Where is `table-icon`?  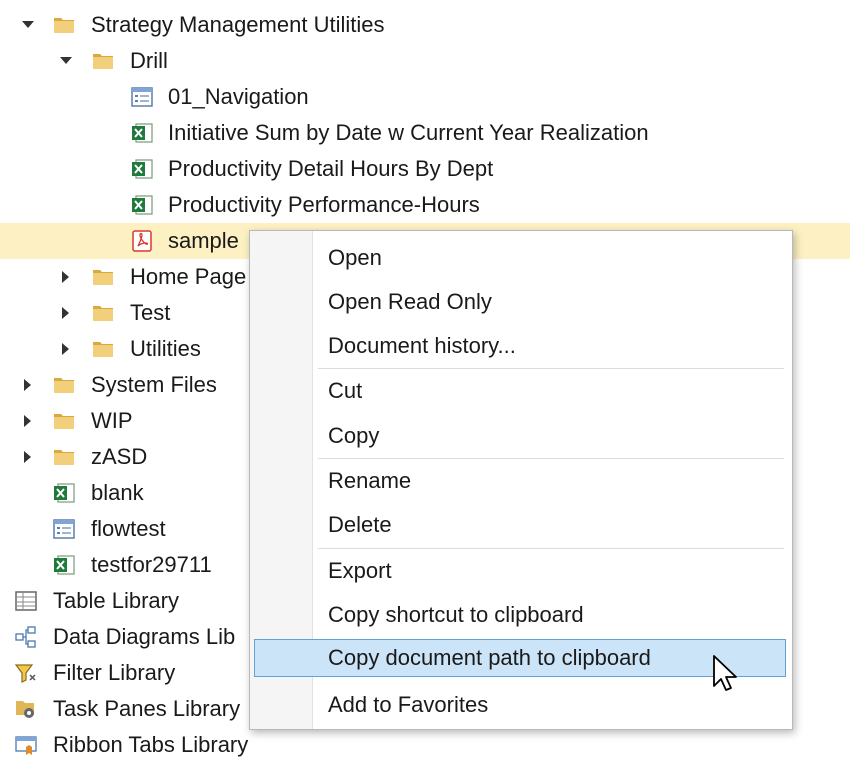 table-icon is located at coordinates (26, 601).